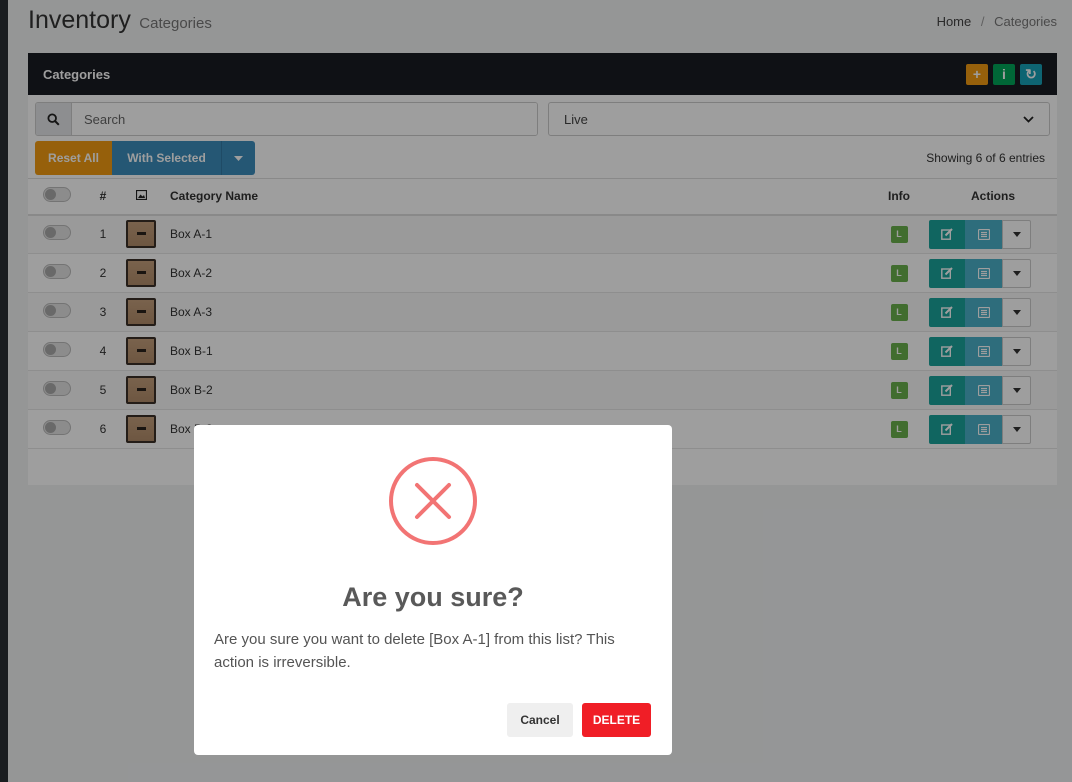 The height and width of the screenshot is (782, 1072). Describe the element at coordinates (540, 720) in the screenshot. I see `cancel-button: Cancel` at that location.